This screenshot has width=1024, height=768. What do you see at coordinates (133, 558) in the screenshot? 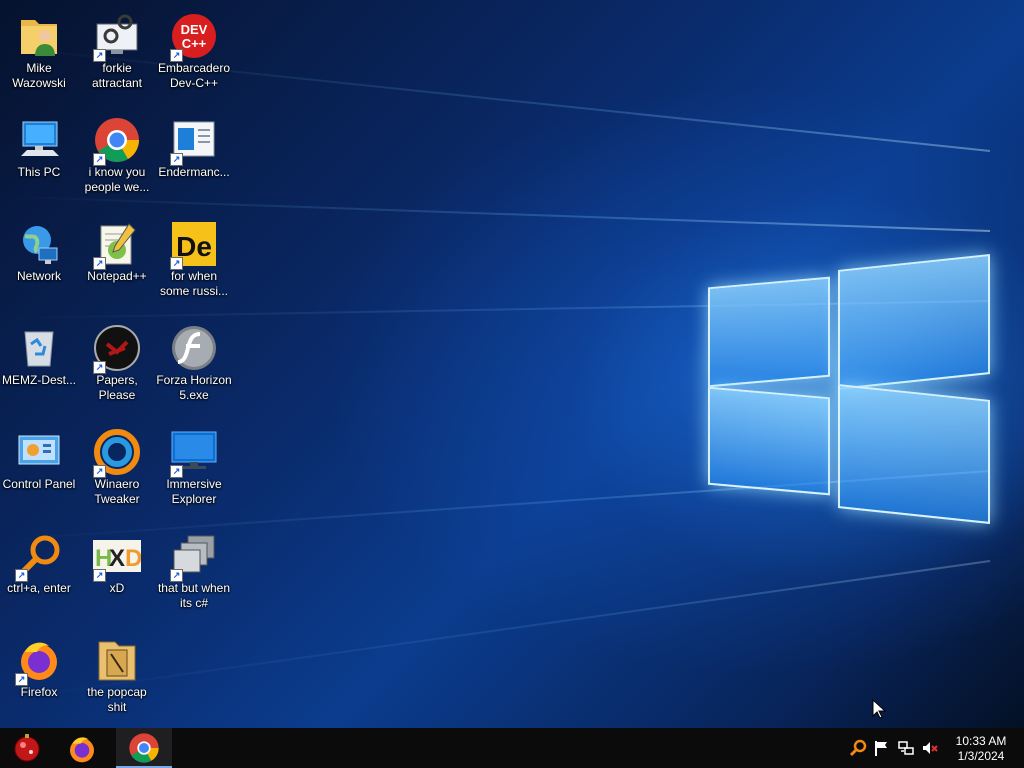
I see `svg-text: D` at bounding box center [133, 558].